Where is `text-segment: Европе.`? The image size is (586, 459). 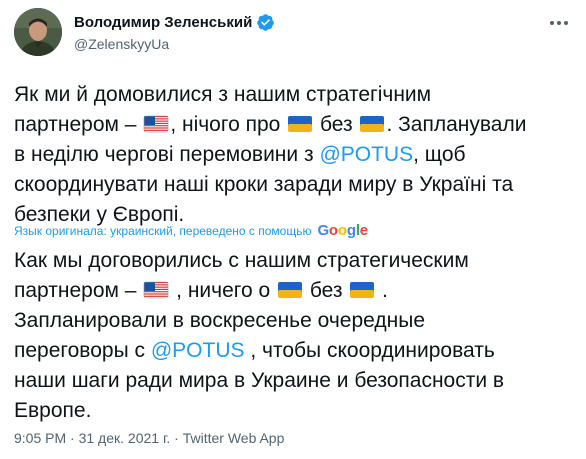 text-segment: Европе. is located at coordinates (53, 410).